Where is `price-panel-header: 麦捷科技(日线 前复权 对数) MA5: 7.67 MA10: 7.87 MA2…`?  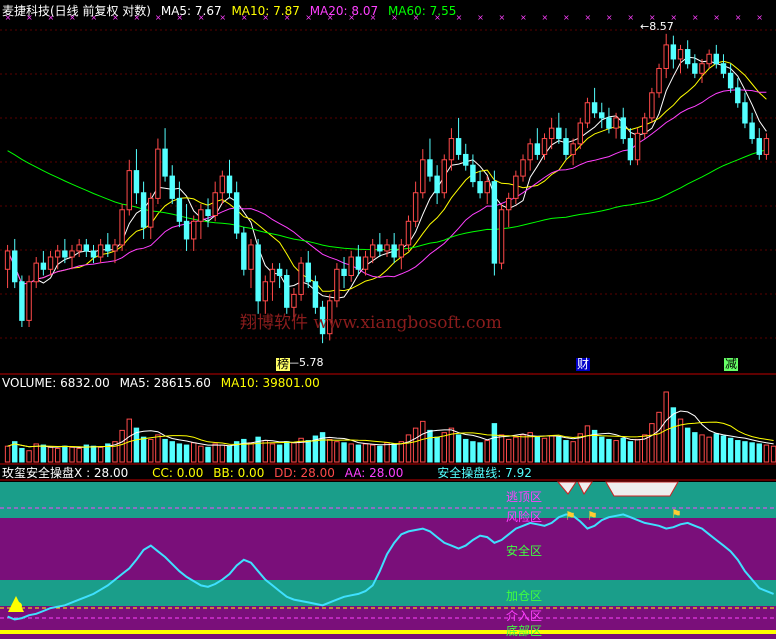
price-panel-header: 麦捷科技(日线 前复权 对数) MA5: 7.67 MA10: 7.87 MA2… is located at coordinates (232, 11).